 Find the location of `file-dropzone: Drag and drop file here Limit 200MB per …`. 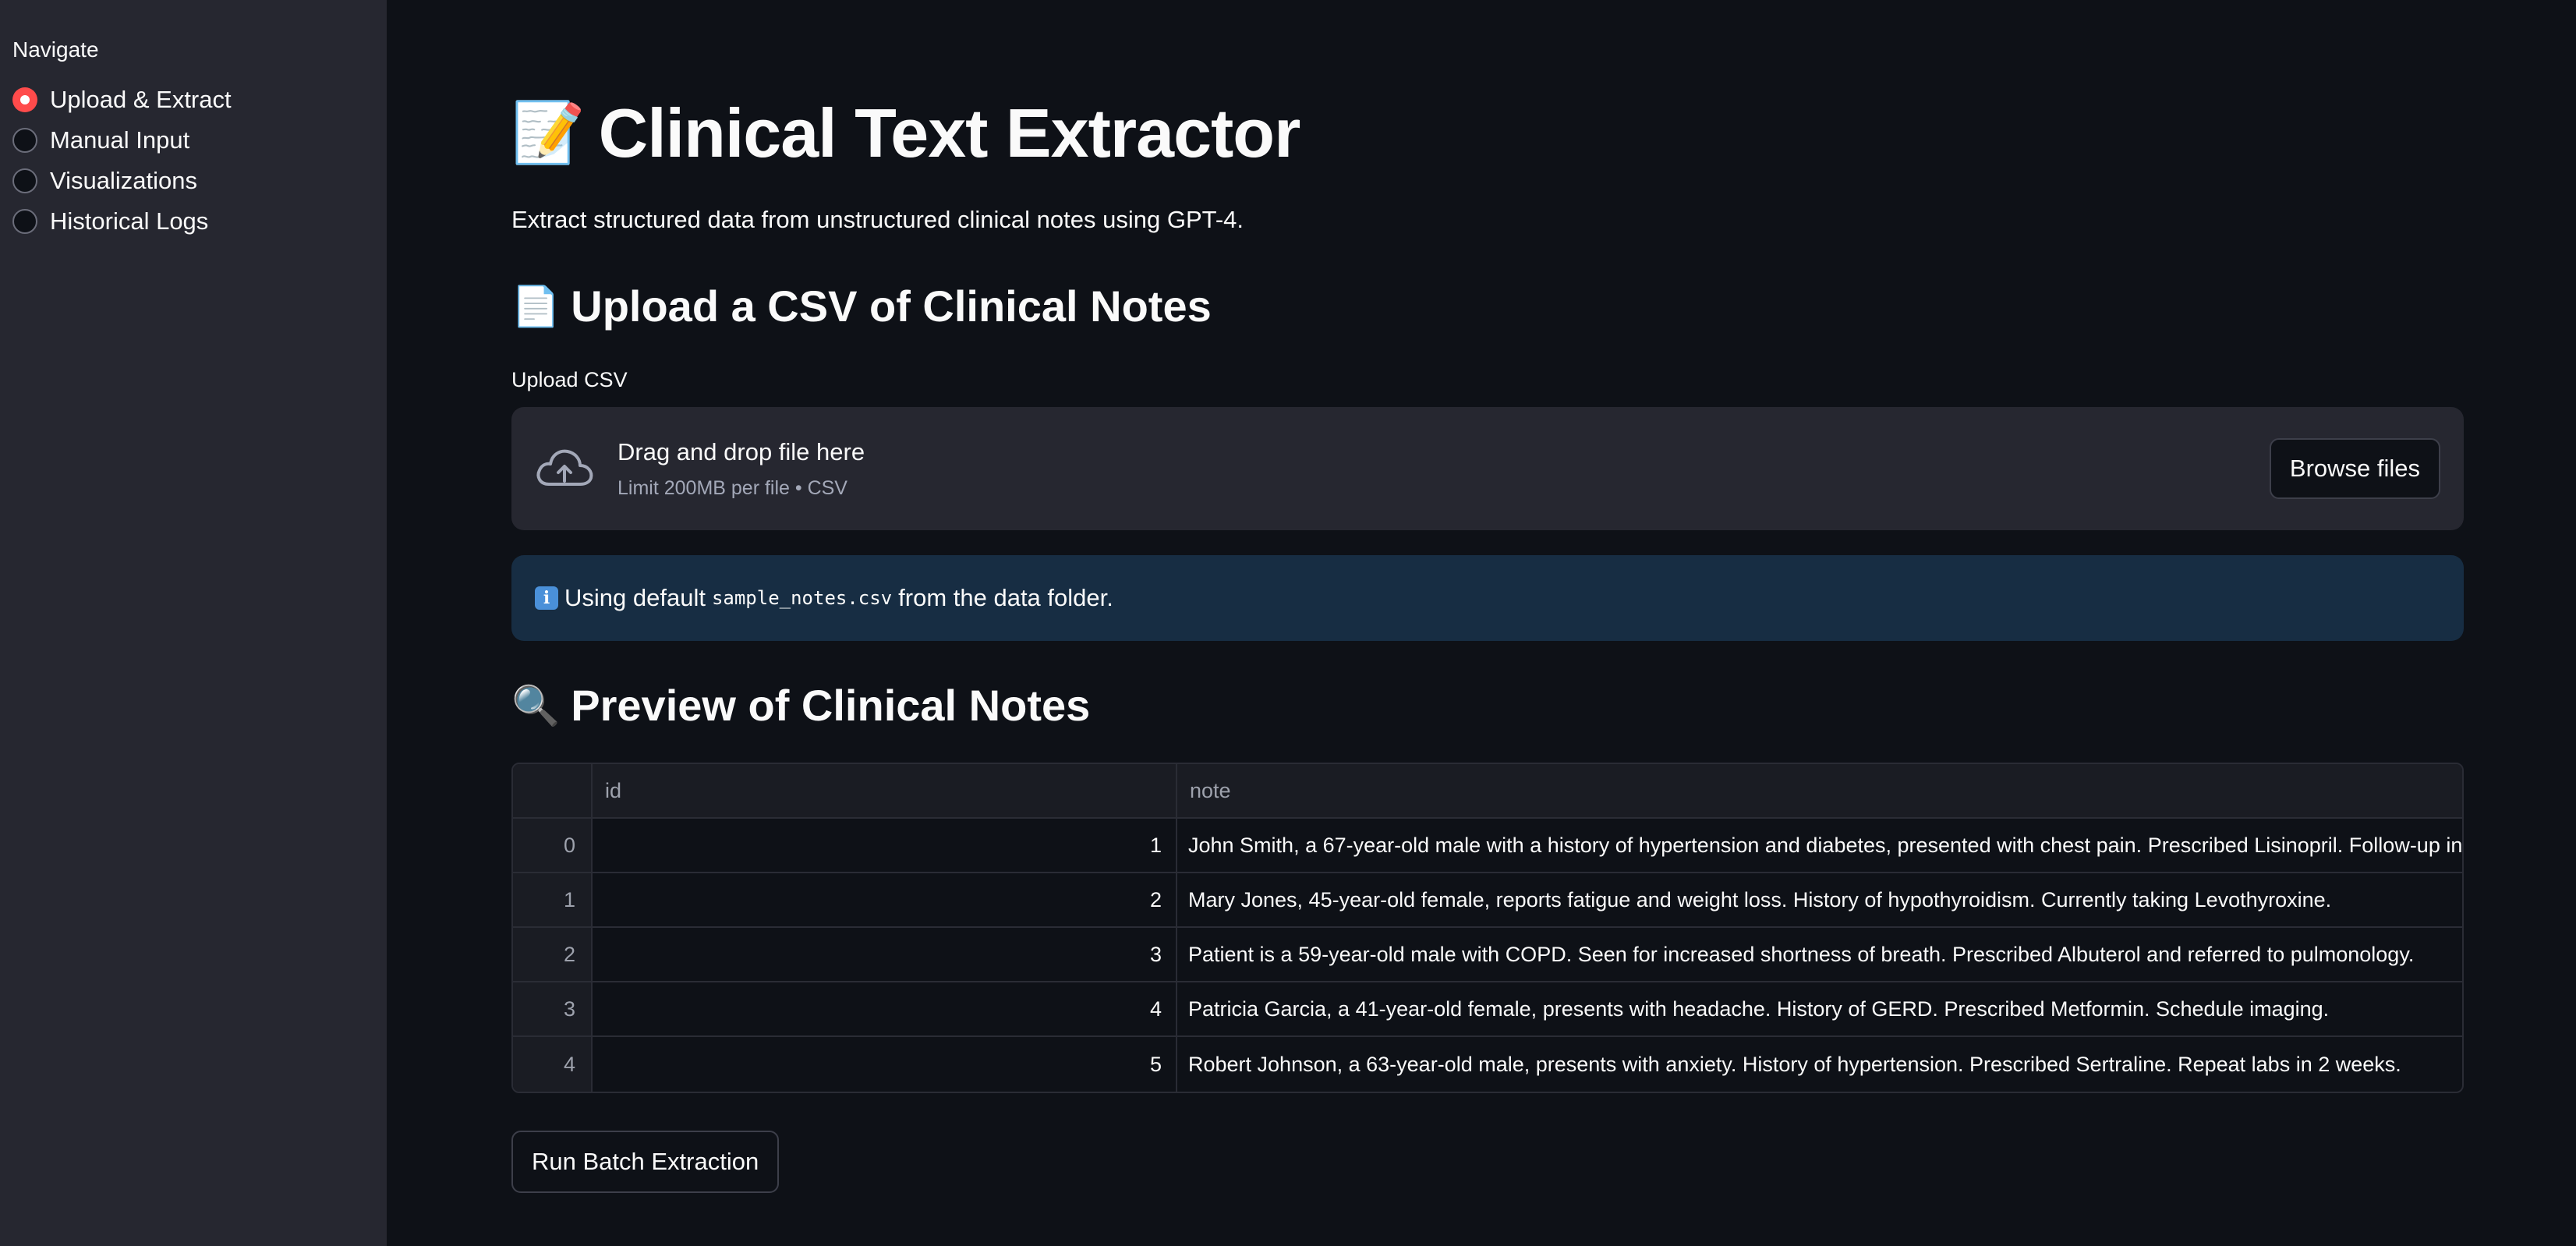

file-dropzone: Drag and drop file here Limit 200MB per … is located at coordinates (1487, 468).